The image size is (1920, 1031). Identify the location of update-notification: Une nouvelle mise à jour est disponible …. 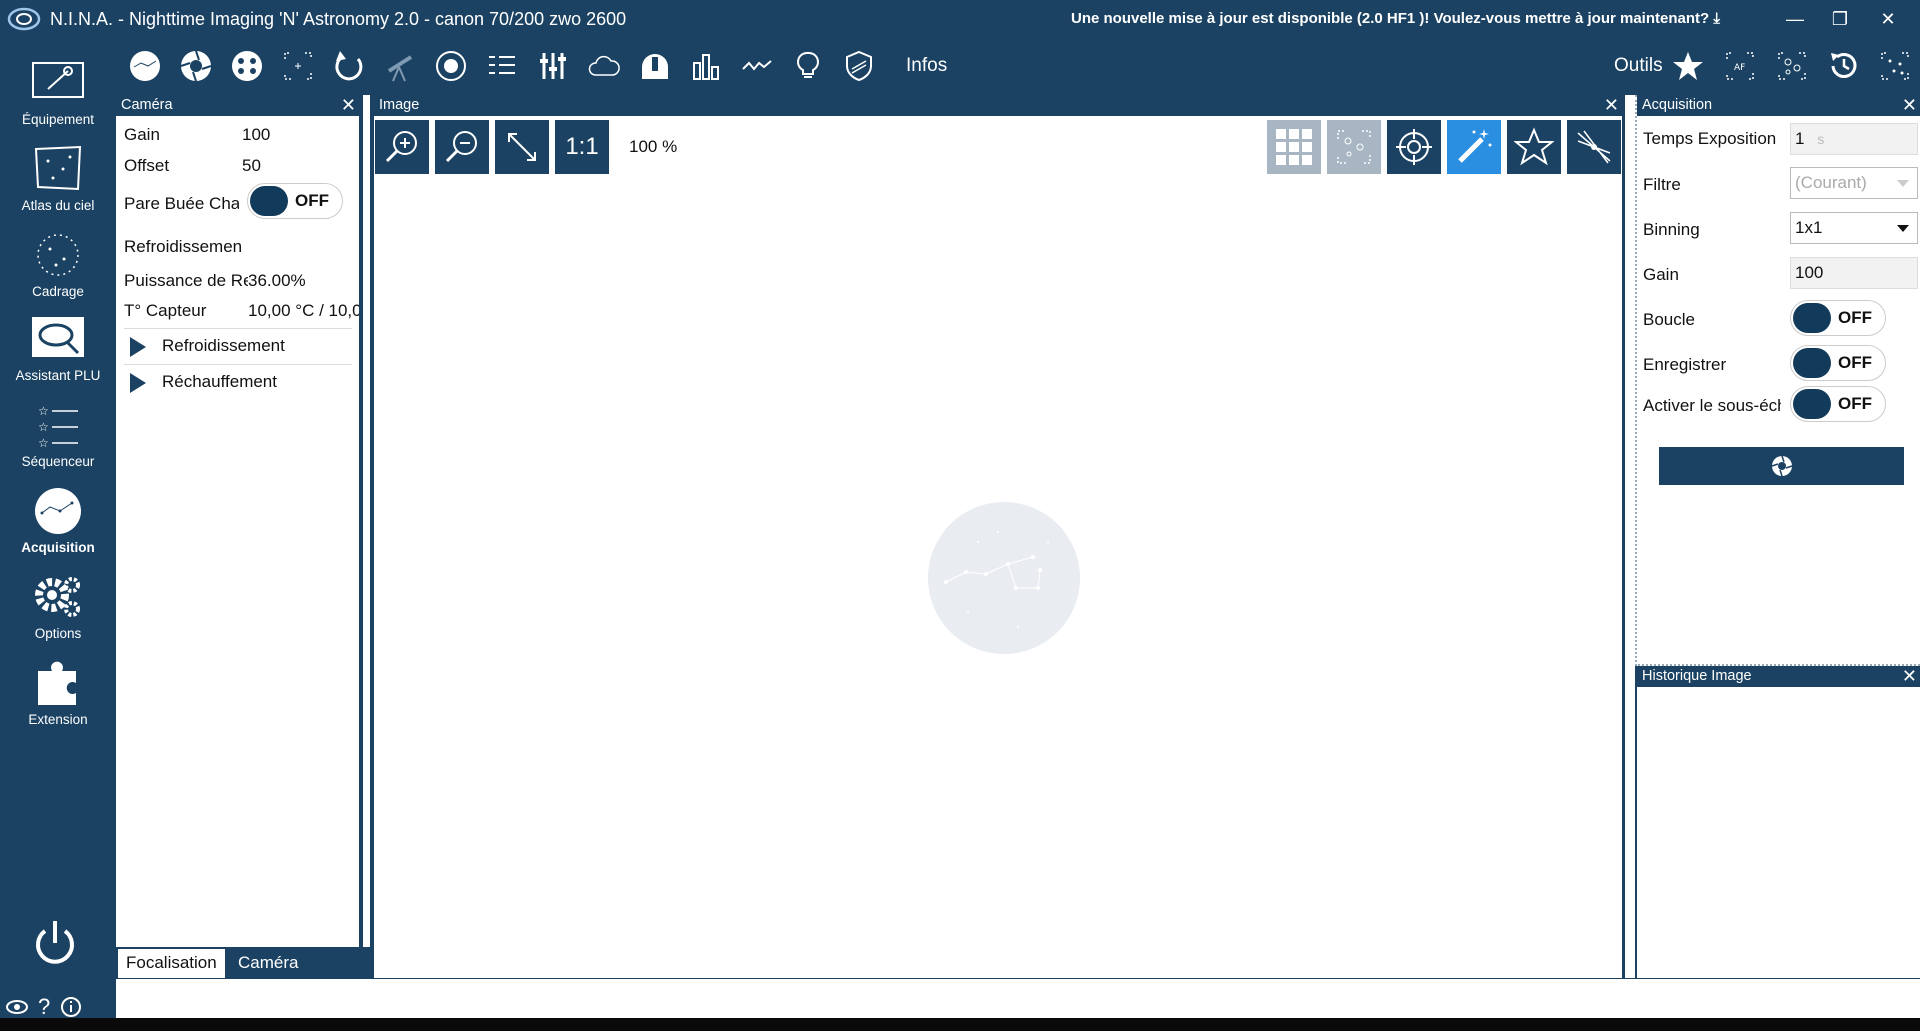
(1395, 18).